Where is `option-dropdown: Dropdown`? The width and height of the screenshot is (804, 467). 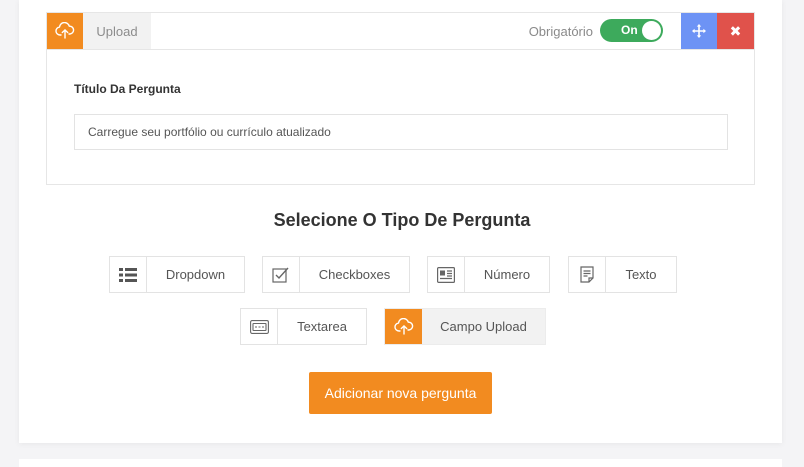 option-dropdown: Dropdown is located at coordinates (177, 274).